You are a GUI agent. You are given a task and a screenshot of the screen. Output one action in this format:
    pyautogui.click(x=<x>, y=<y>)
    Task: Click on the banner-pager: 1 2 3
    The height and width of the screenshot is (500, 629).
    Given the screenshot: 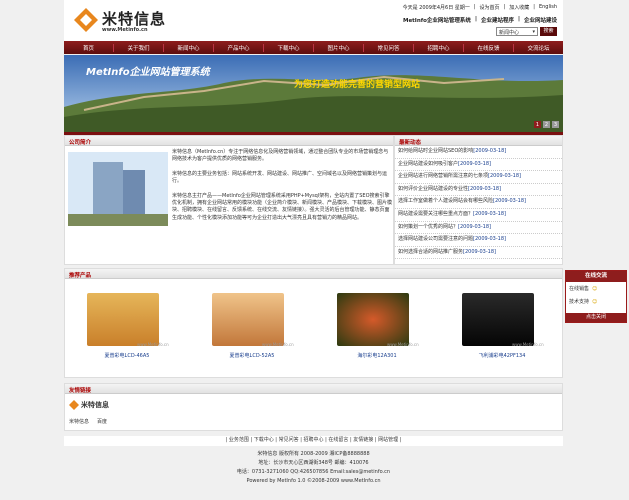 What is the action you would take?
    pyautogui.click(x=546, y=125)
    